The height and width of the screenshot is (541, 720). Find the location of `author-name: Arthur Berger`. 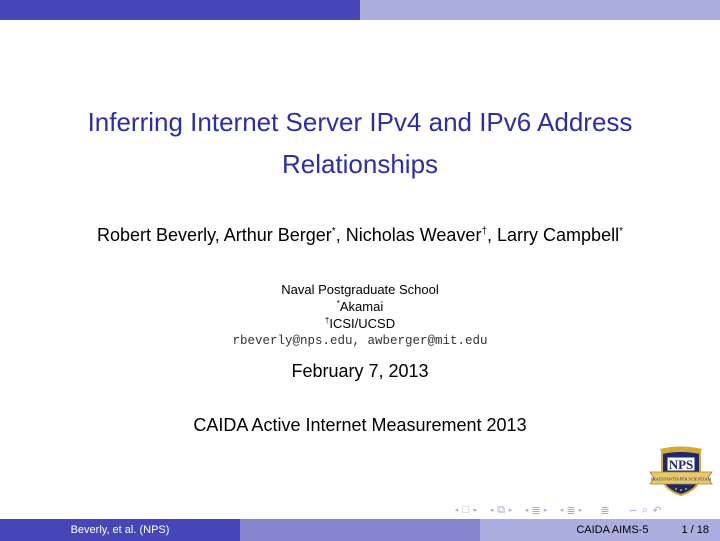

author-name: Arthur Berger is located at coordinates (277, 235).